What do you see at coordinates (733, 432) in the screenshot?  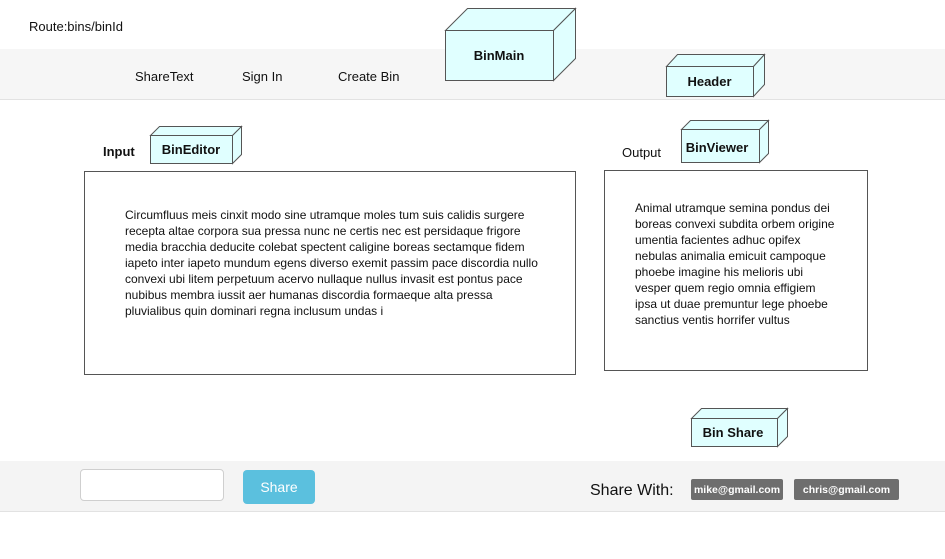 I see `bin-share-label: Bin Share` at bounding box center [733, 432].